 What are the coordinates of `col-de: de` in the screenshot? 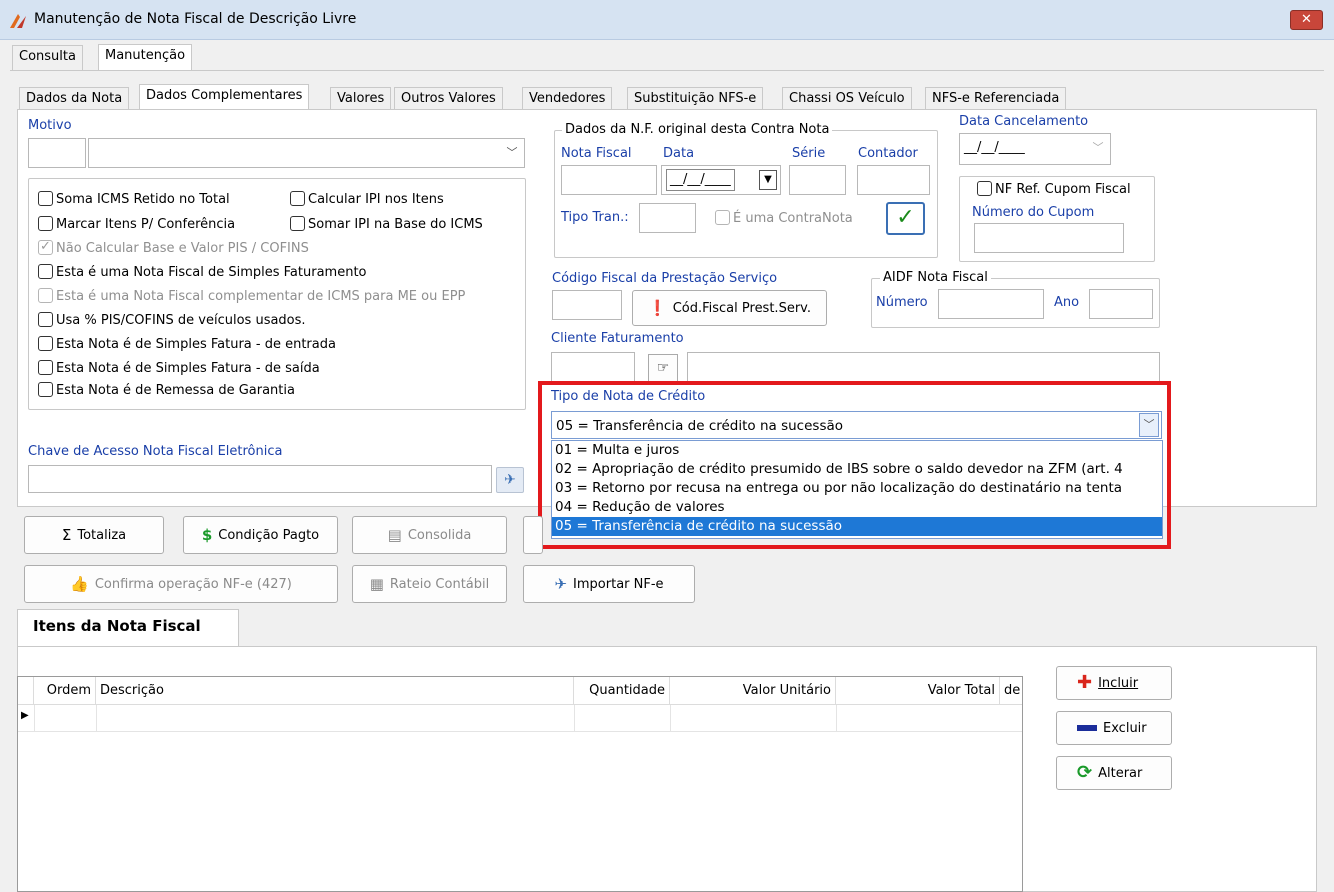 It's located at (1011, 691).